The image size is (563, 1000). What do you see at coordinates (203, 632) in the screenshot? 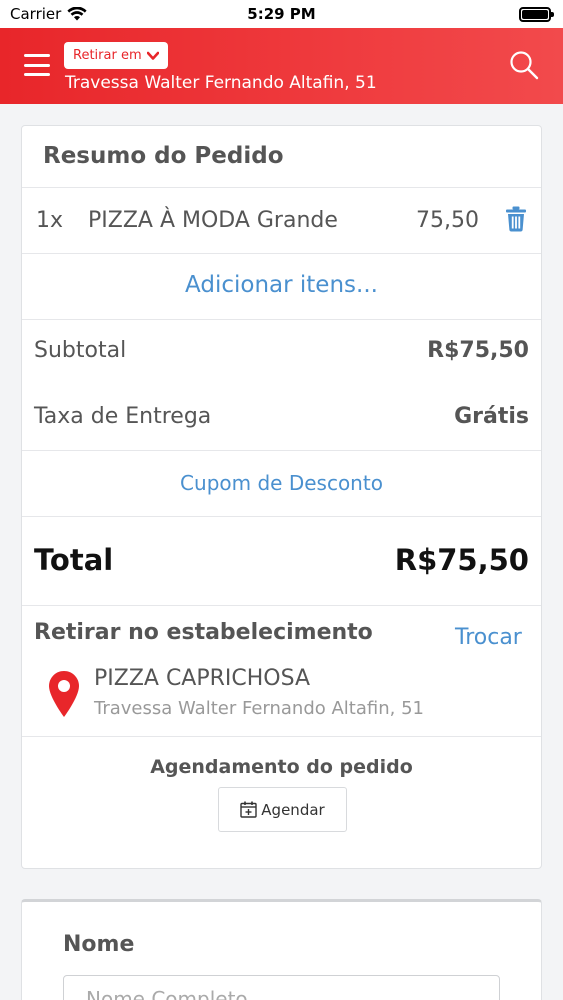
I see `pickup-title: Retirar no estabelecimento` at bounding box center [203, 632].